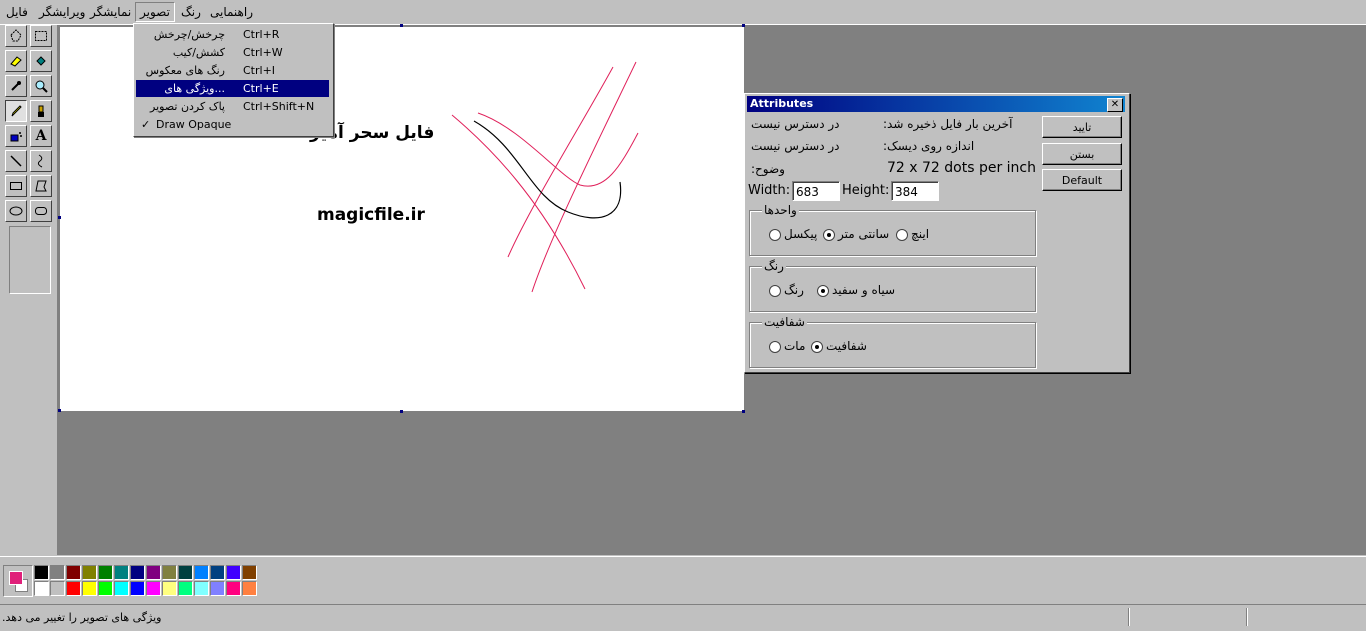 The image size is (1366, 631). I want to click on black-white-radio, so click(823, 291).